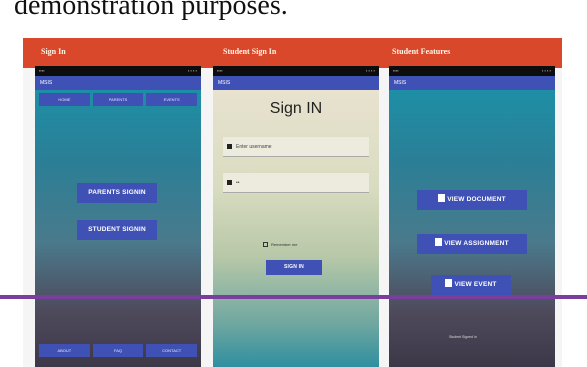 The height and width of the screenshot is (367, 587). I want to click on tab-events: EVENTS, so click(172, 99).